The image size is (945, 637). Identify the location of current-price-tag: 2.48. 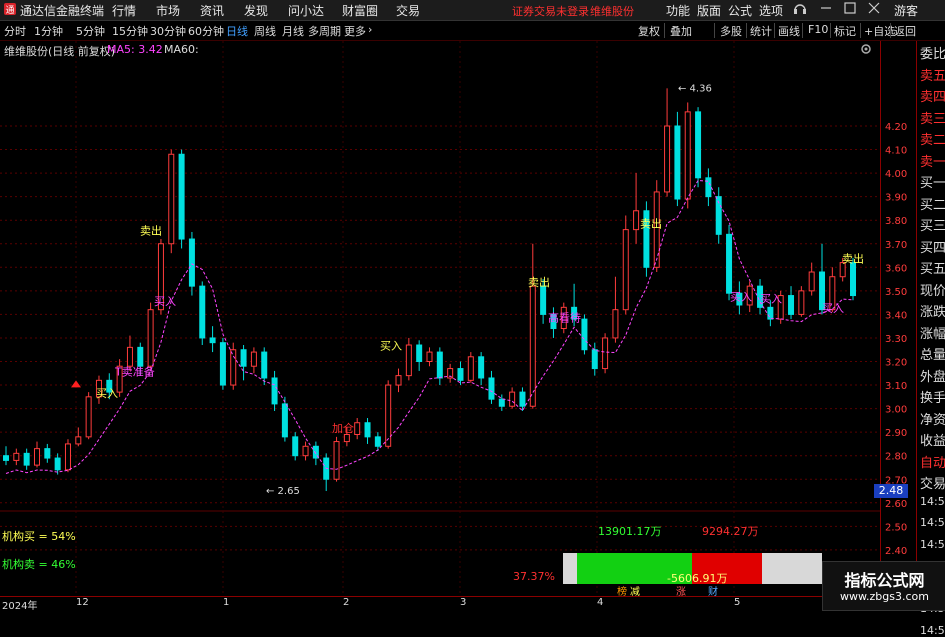
(891, 491).